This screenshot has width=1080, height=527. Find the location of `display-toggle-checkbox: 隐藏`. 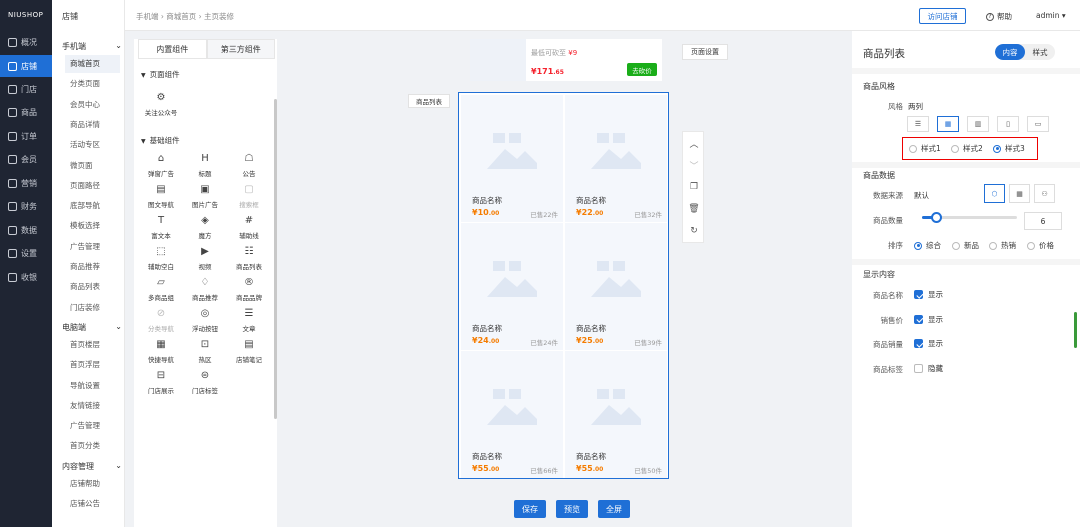

display-toggle-checkbox: 隐藏 is located at coordinates (928, 368).